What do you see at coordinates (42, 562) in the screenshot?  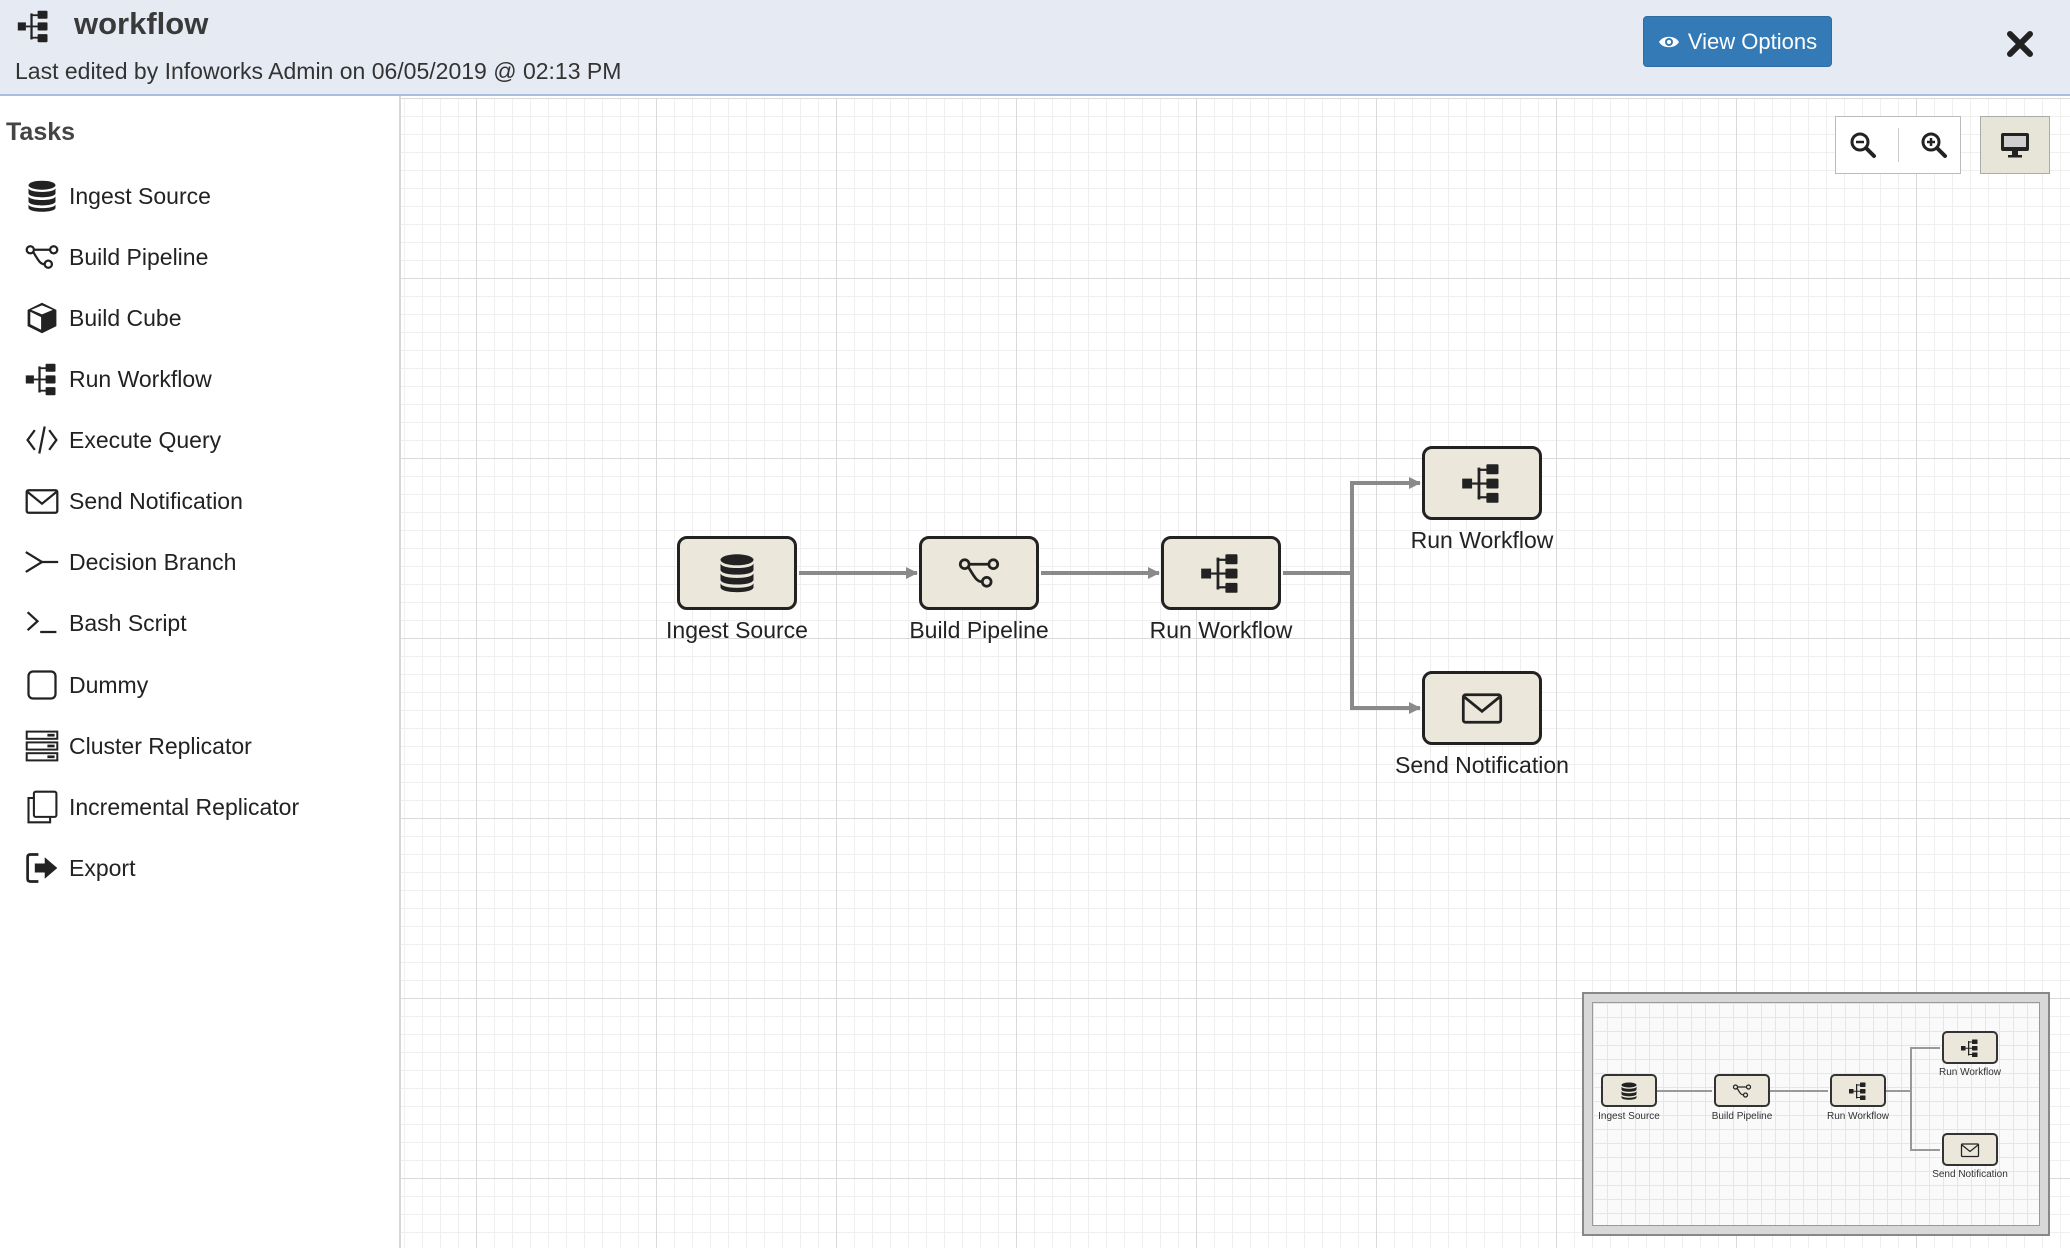 I see `branch-icon` at bounding box center [42, 562].